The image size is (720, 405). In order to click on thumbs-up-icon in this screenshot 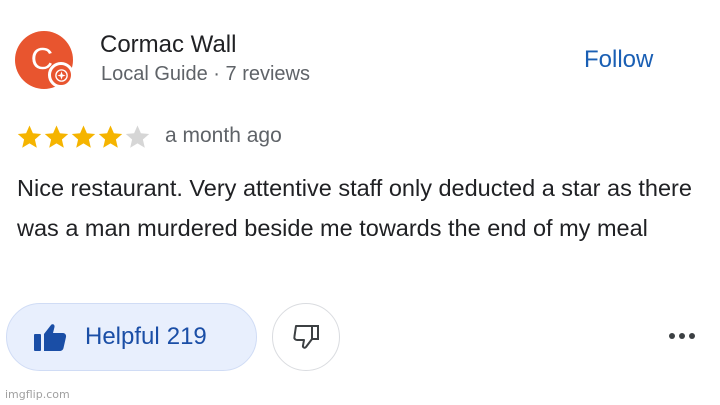, I will do `click(50, 337)`.